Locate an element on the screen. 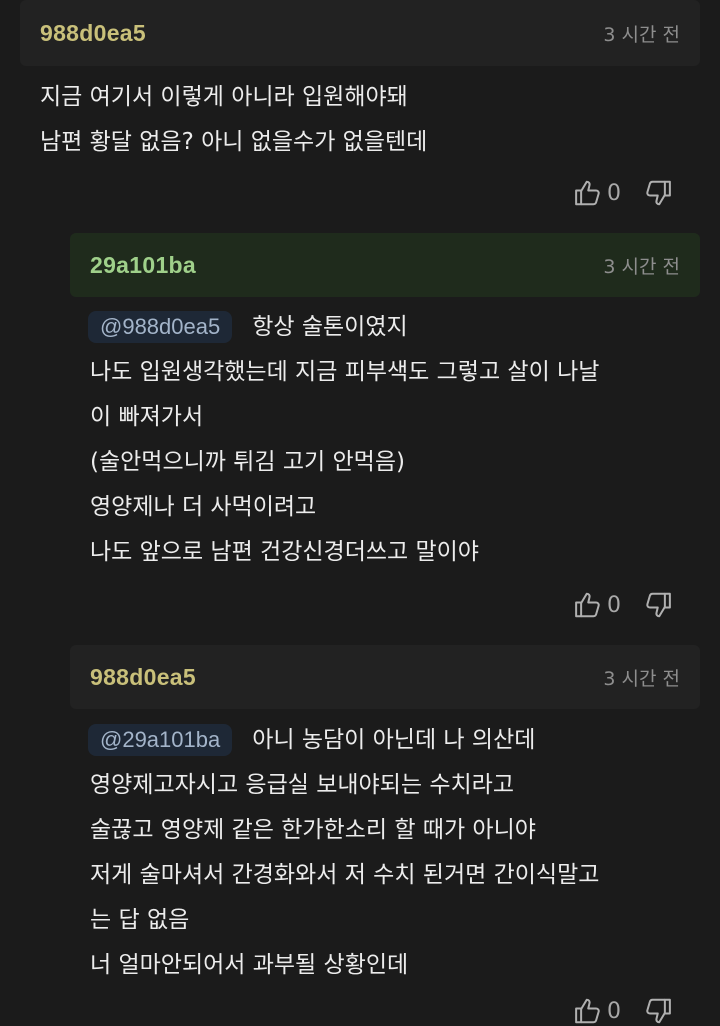 This screenshot has width=720, height=1026. comment-text-line: 나도 앞으로 남편 건강신경더쓰고 말이야 is located at coordinates (284, 552).